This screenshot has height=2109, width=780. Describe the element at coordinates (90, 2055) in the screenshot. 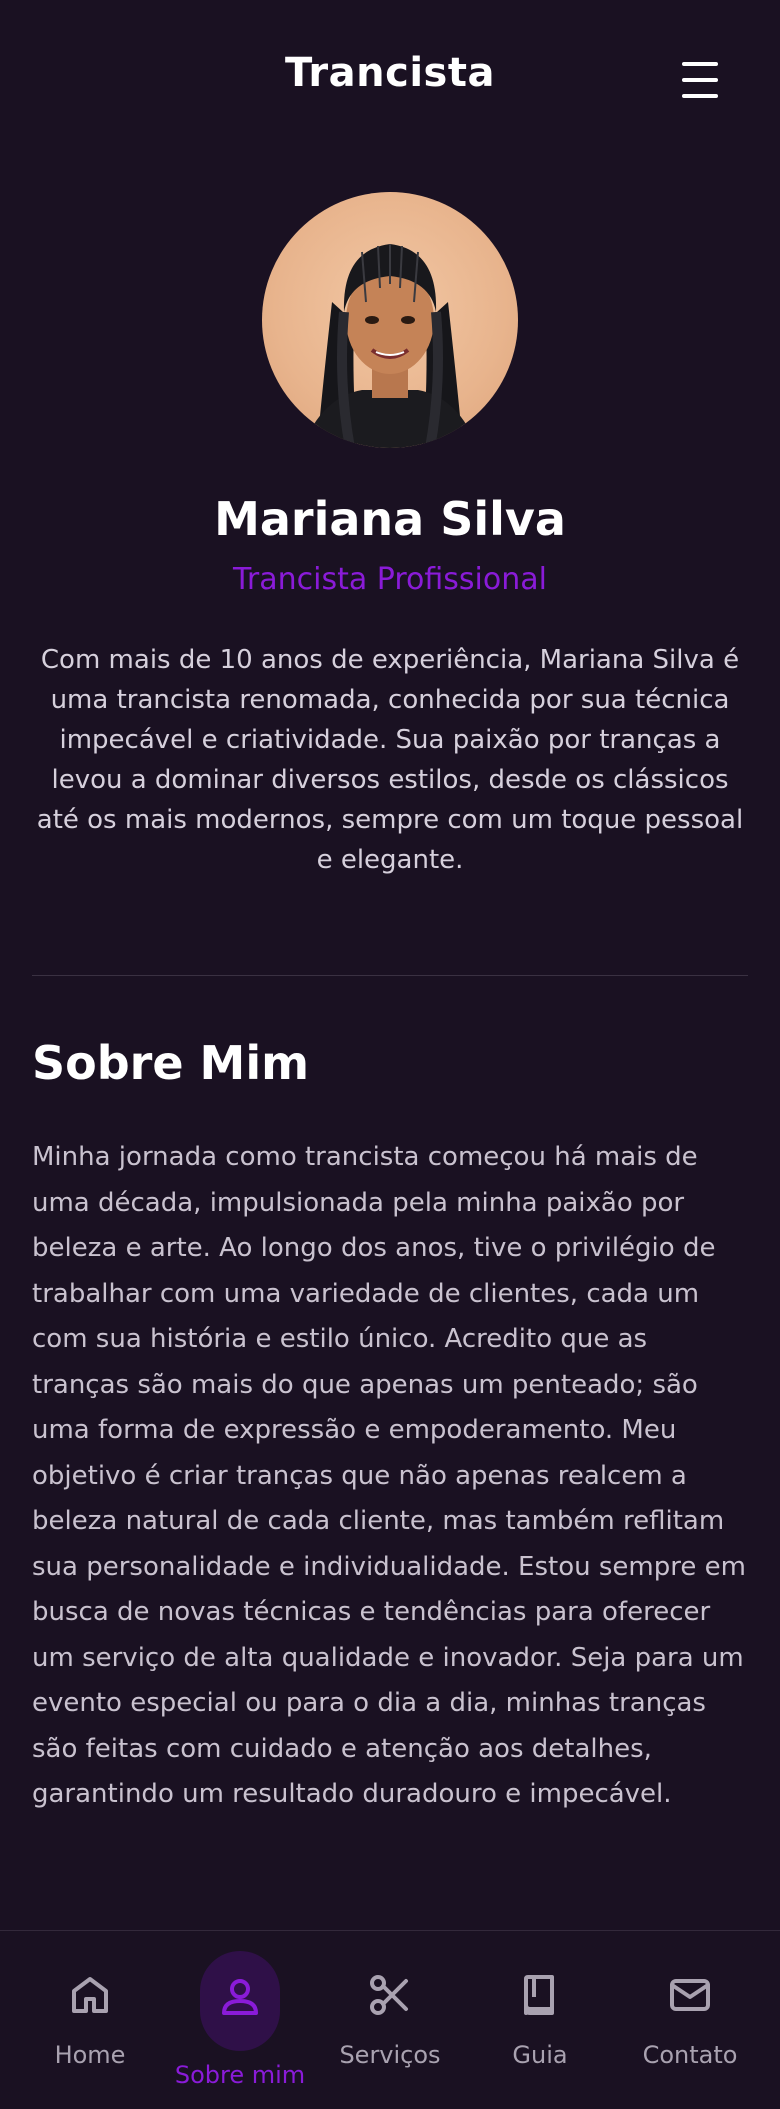

I see `nav-item-label: Home` at that location.